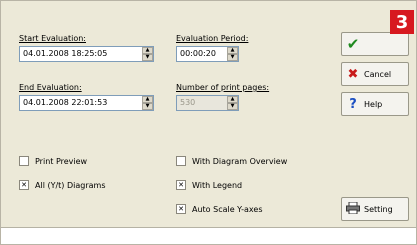 Image resolution: width=417 pixels, height=245 pixels. I want to click on ok-button: ✔, so click(375, 44).